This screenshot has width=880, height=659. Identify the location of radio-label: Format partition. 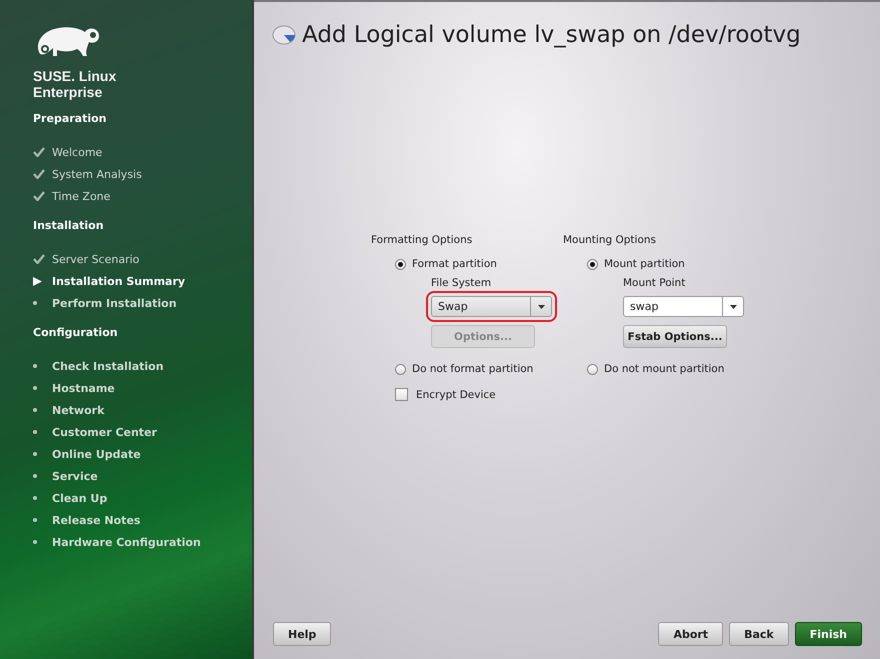
(454, 264).